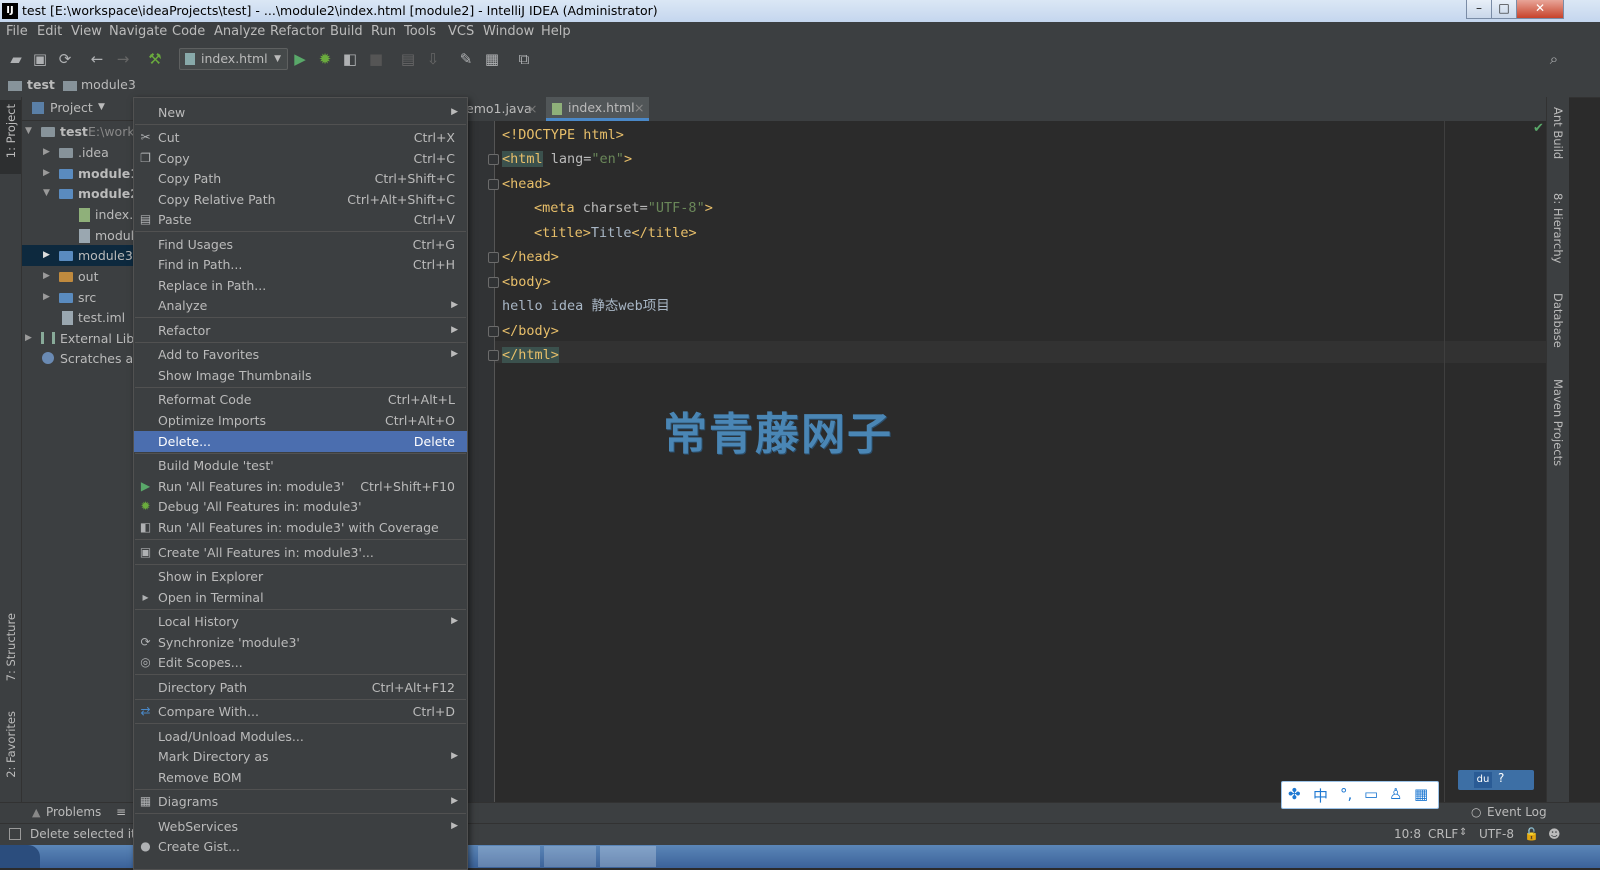 The width and height of the screenshot is (1600, 870). What do you see at coordinates (78, 131) in the screenshot?
I see `tree-item-test: ▼ test E:\work` at bounding box center [78, 131].